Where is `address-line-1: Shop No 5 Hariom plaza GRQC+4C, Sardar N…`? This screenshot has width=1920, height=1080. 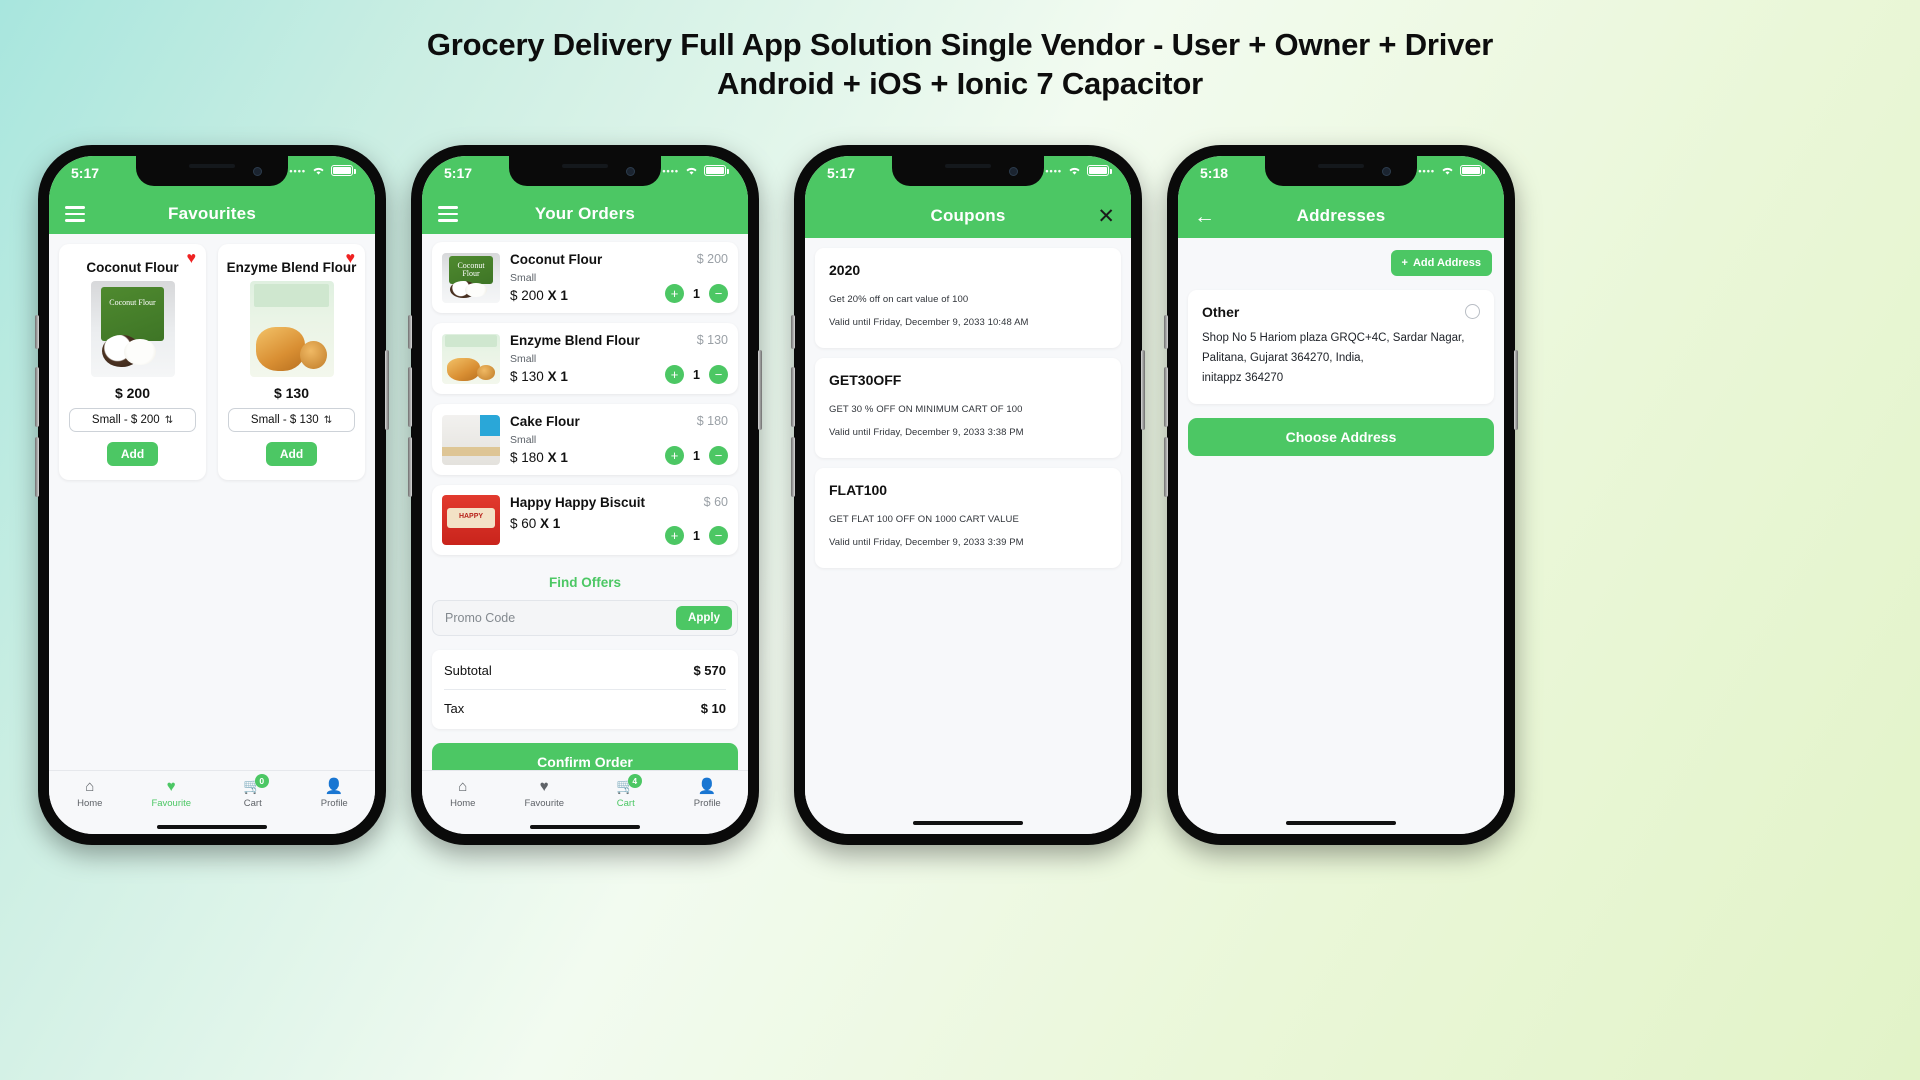
address-line-1: Shop No 5 Hariom plaza GRQC+4C, Sardar N… is located at coordinates (1333, 338).